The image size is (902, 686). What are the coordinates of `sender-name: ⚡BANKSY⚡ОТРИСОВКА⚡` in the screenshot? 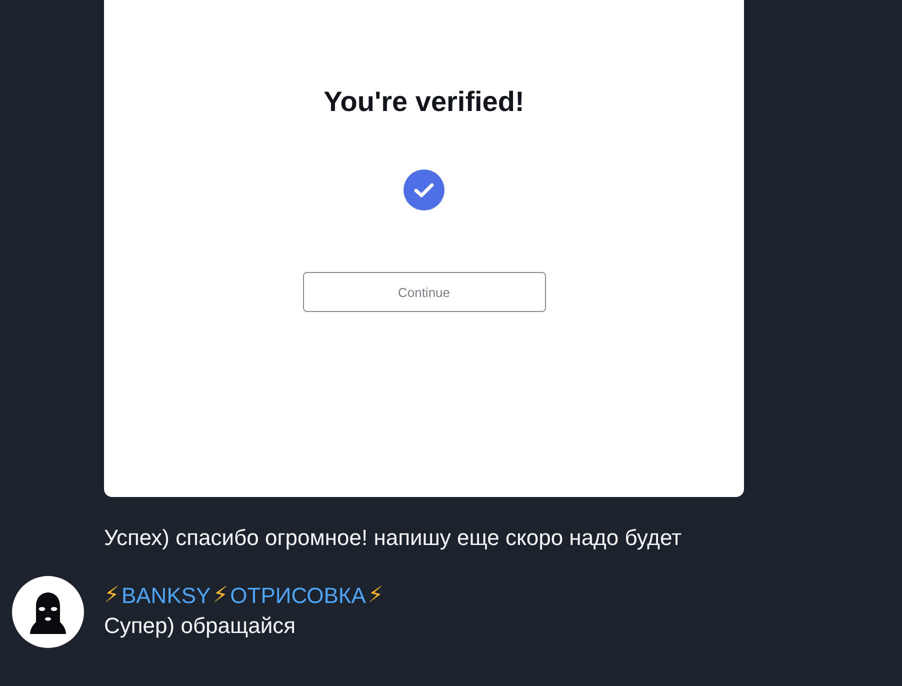 It's located at (244, 596).